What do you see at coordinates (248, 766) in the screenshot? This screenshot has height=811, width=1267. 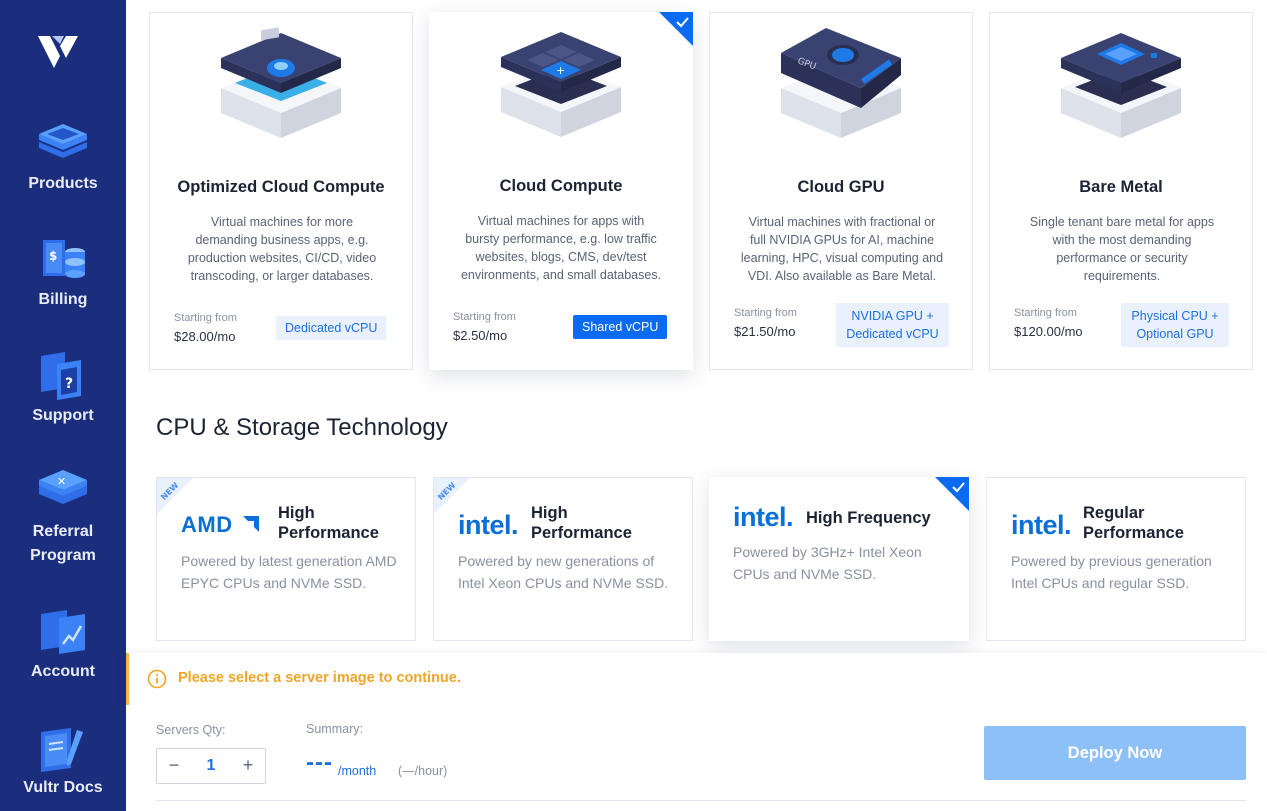 I see `increment-button: +` at bounding box center [248, 766].